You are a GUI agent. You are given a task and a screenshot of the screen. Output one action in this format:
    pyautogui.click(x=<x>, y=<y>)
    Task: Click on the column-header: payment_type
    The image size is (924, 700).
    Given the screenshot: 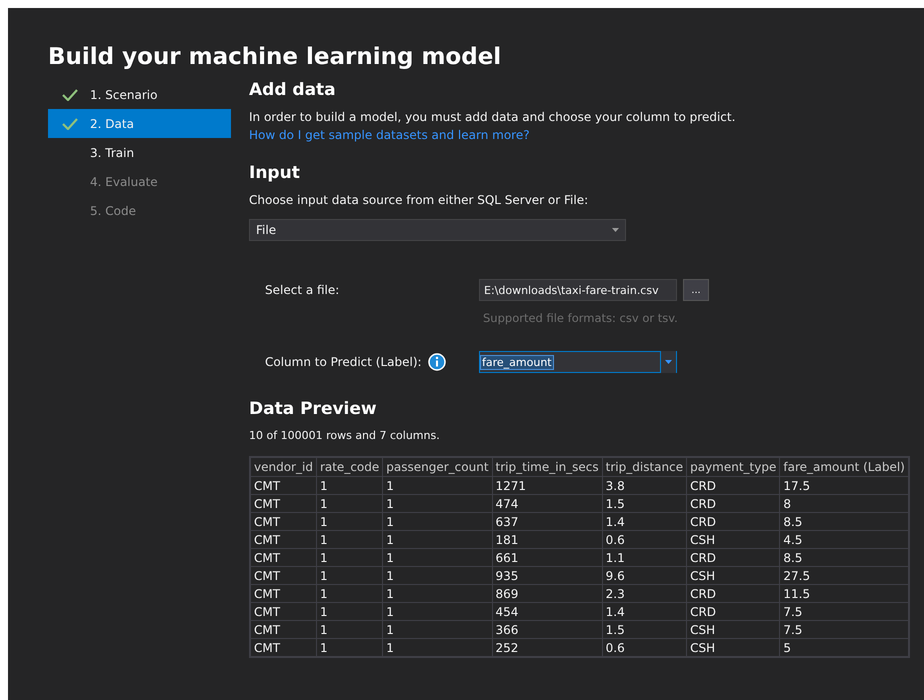 What is the action you would take?
    pyautogui.click(x=733, y=466)
    